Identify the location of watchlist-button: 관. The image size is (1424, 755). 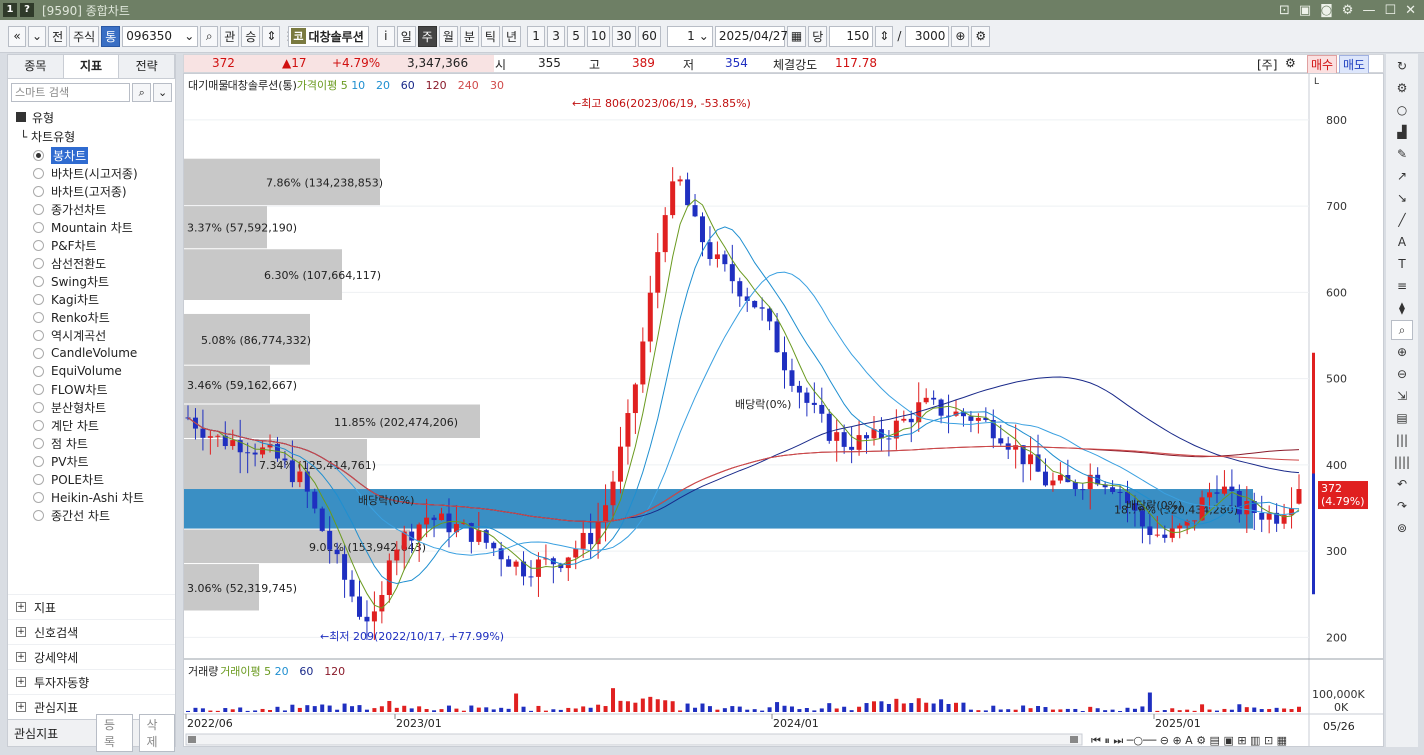
(230, 36).